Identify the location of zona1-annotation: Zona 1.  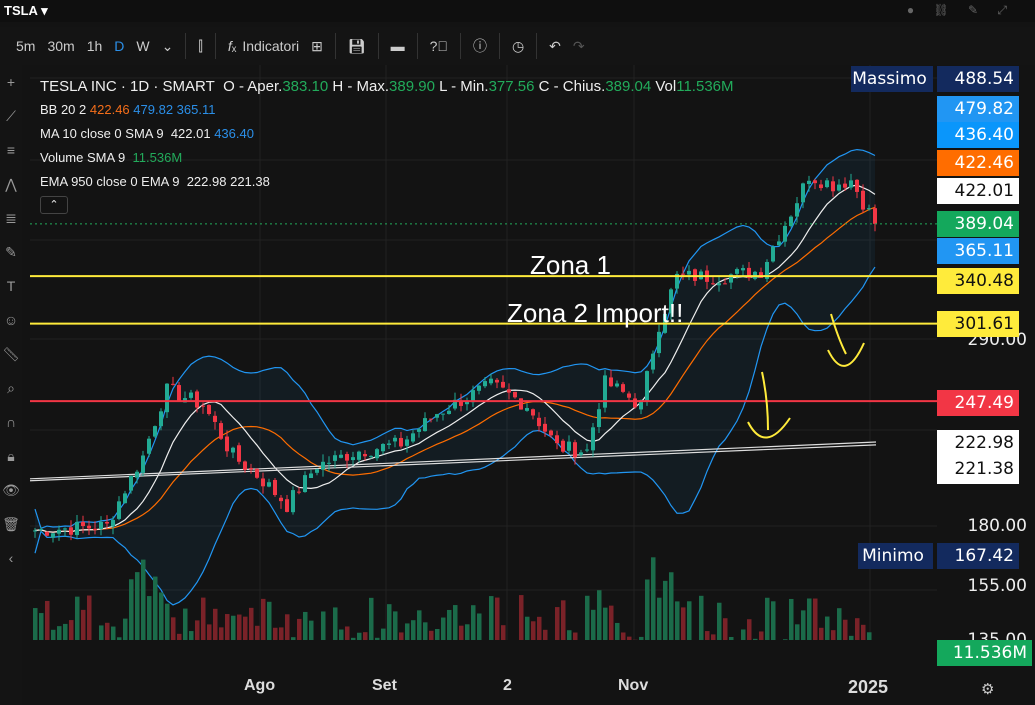
(570, 265).